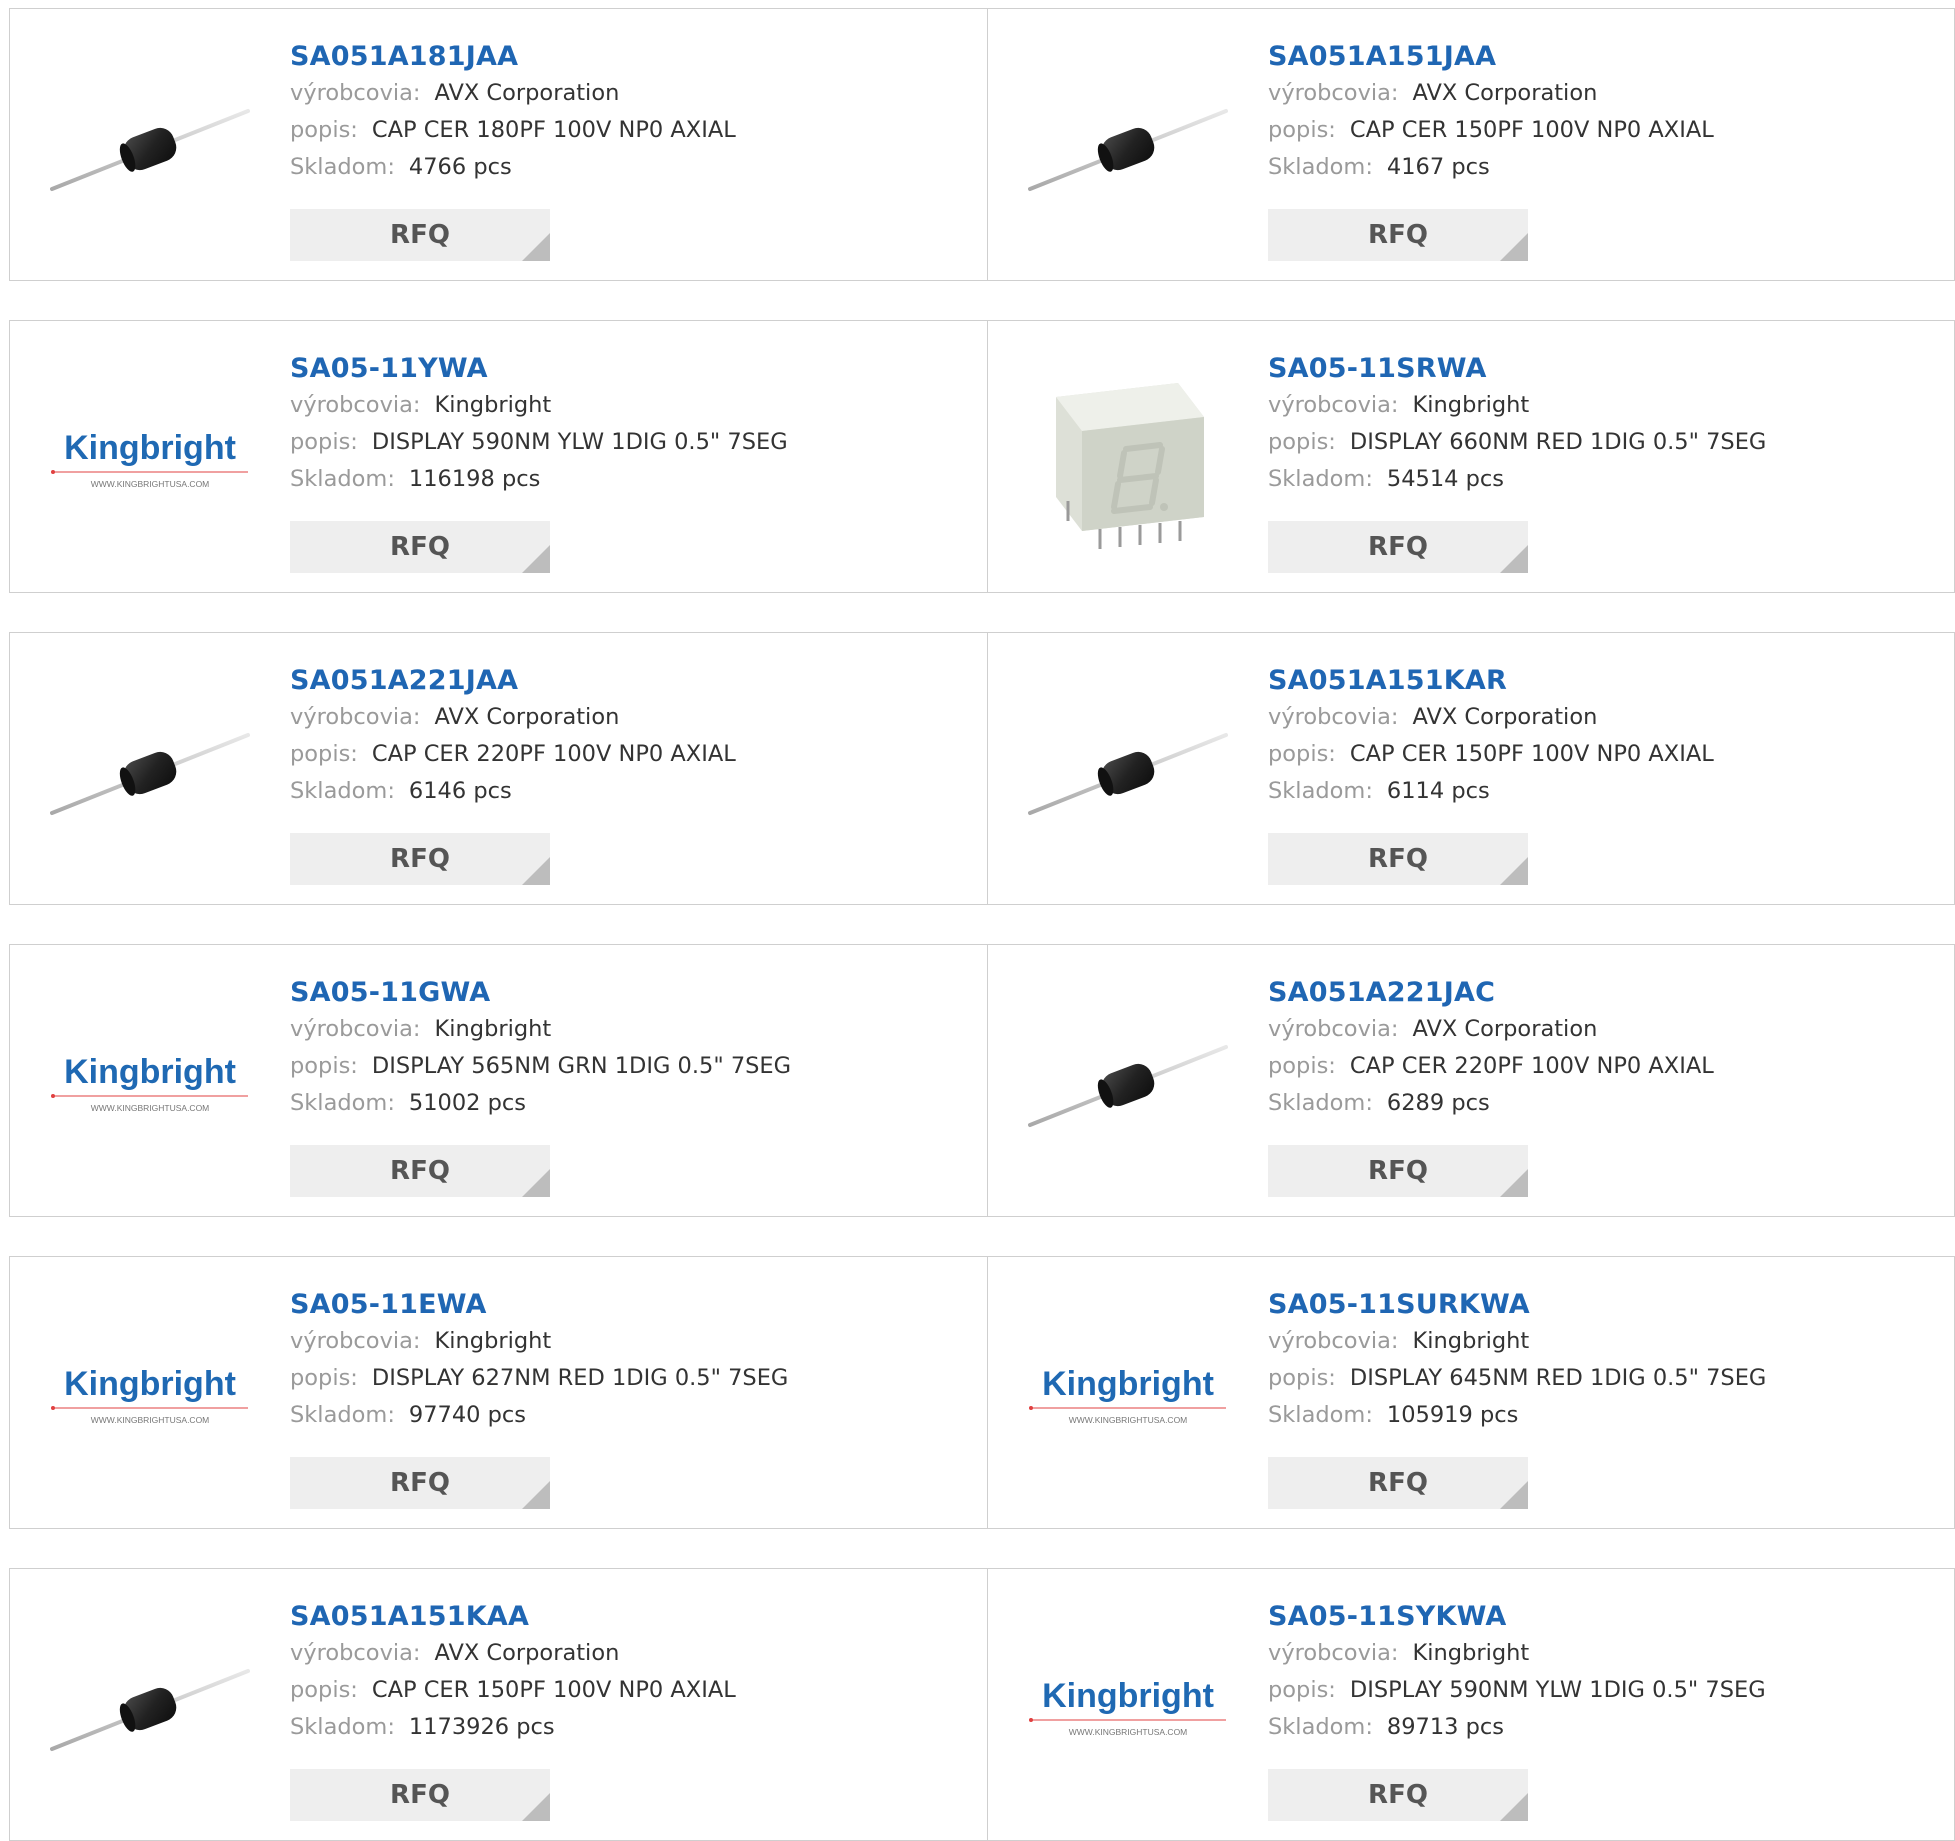  I want to click on description-line: popis: CAP CER 220PF 100V NP0 AXIAL, so click(628, 754).